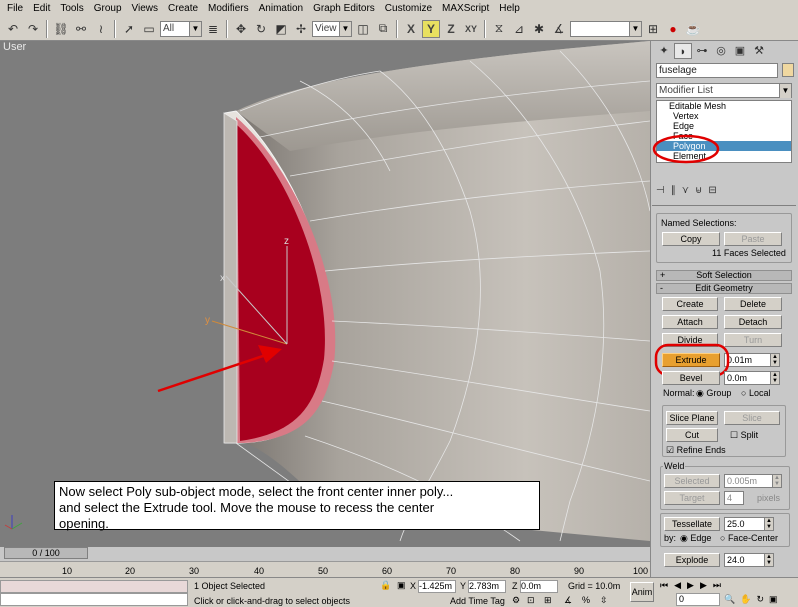 This screenshot has height=607, width=798. Describe the element at coordinates (261, 29) in the screenshot. I see `rotate-icon: ↻` at that location.